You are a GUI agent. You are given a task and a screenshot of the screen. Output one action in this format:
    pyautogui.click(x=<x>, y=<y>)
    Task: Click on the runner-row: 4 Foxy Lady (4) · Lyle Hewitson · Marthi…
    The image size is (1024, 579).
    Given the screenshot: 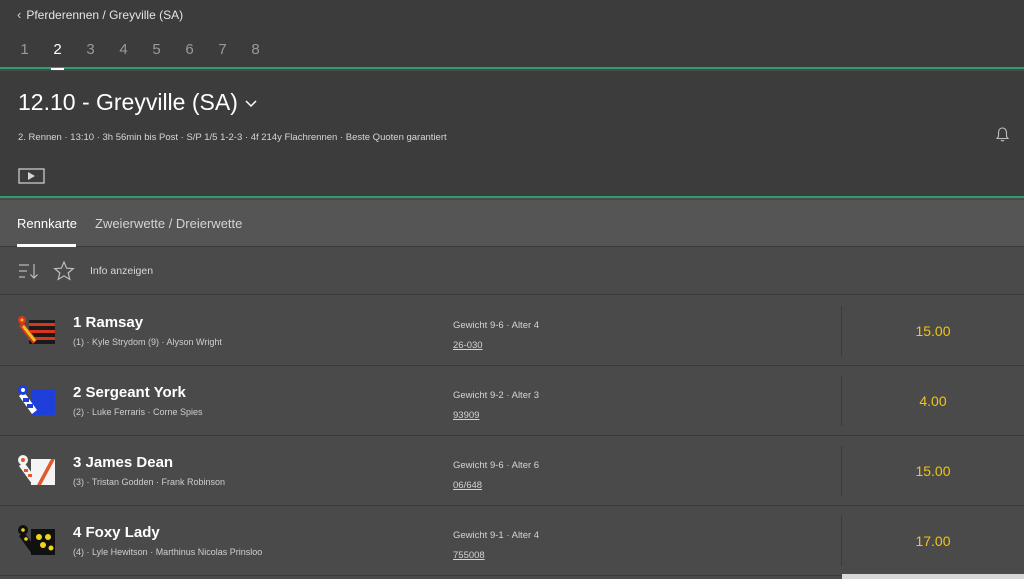 What is the action you would take?
    pyautogui.click(x=512, y=541)
    